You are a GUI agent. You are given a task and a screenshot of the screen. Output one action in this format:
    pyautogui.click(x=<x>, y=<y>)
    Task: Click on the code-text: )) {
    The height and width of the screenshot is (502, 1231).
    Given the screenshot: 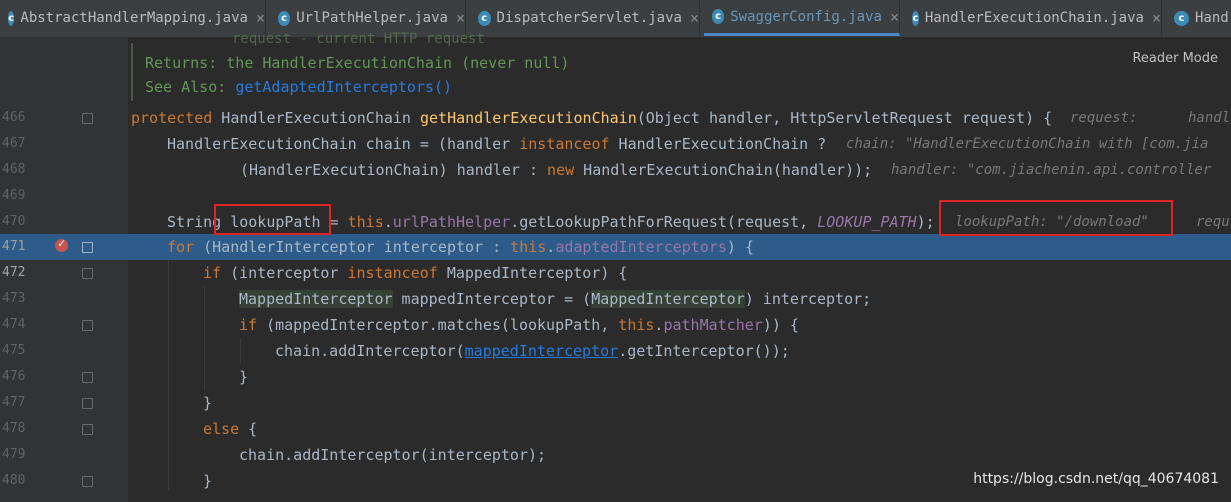 What is the action you would take?
    pyautogui.click(x=780, y=325)
    